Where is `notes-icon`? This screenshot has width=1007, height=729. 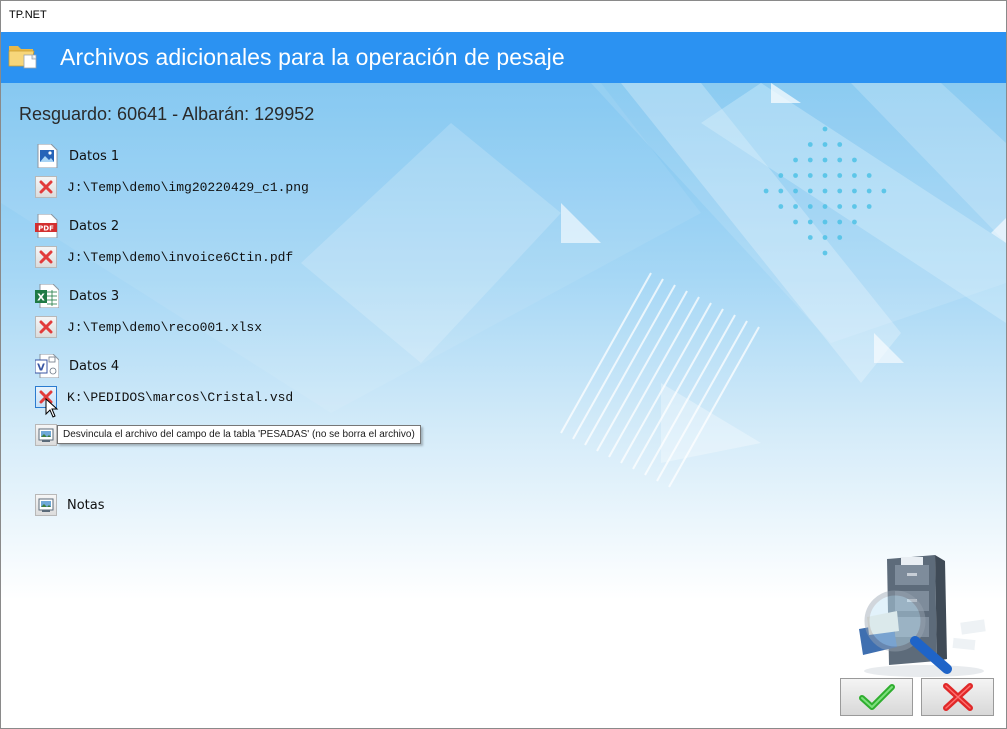 notes-icon is located at coordinates (46, 505).